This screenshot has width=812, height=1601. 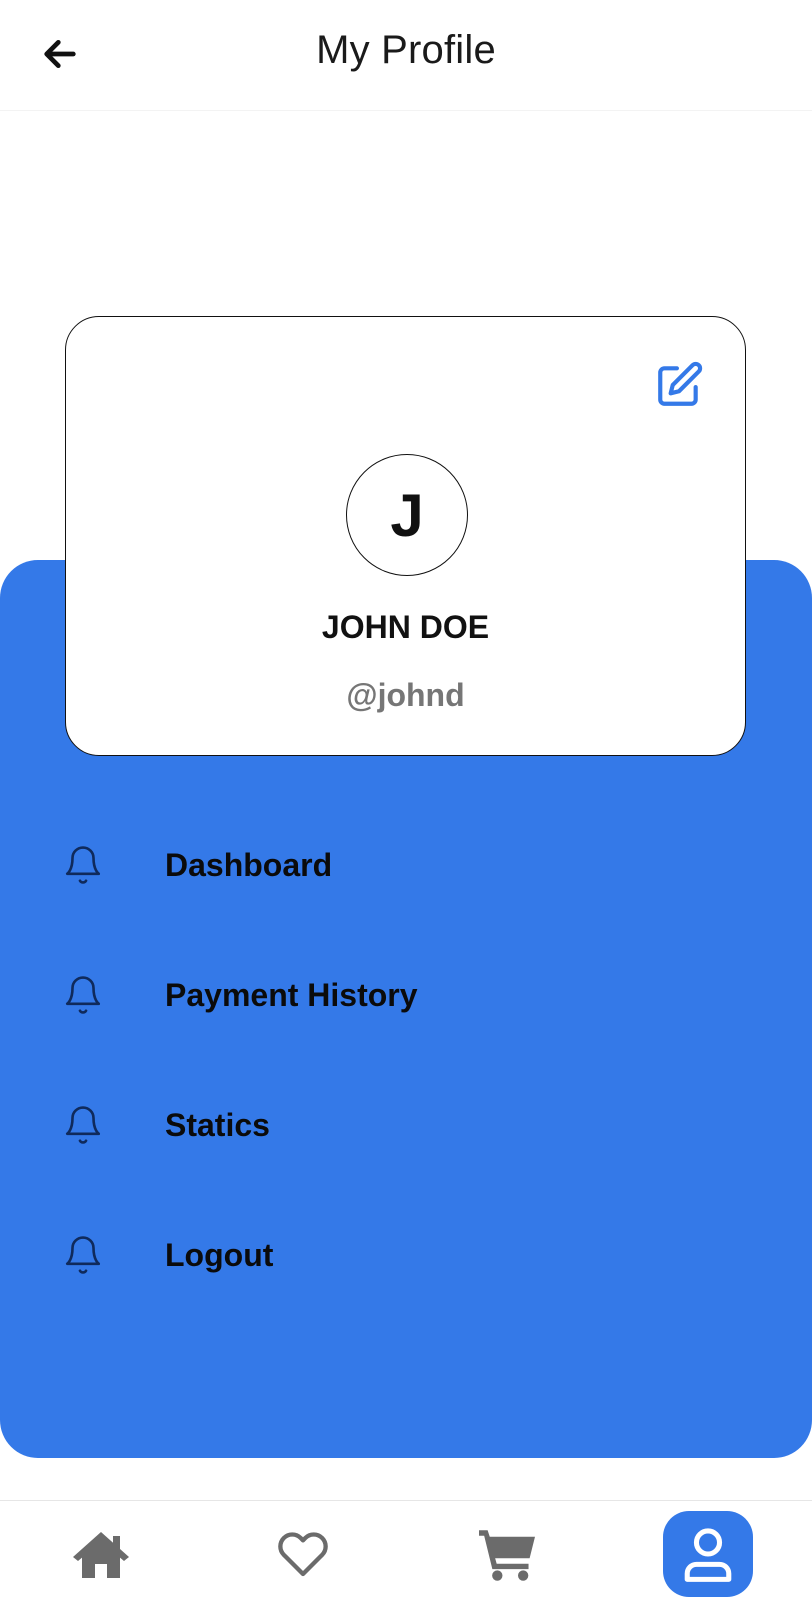 What do you see at coordinates (416, 1255) in the screenshot?
I see `menu-item-logout: Logout` at bounding box center [416, 1255].